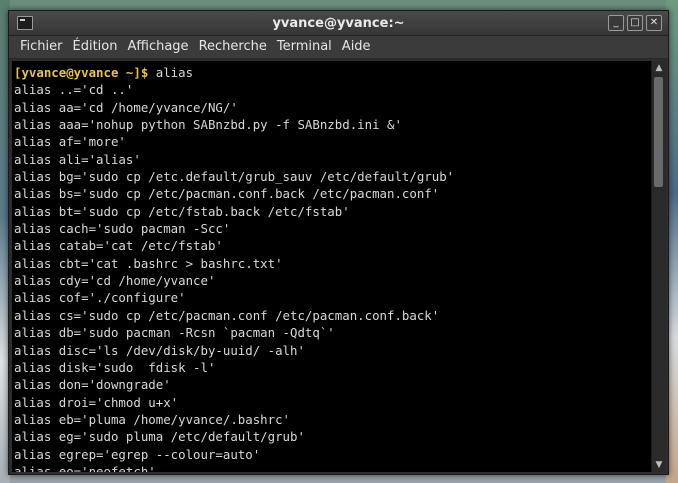 Image resolution: width=678 pixels, height=483 pixels. I want to click on terminal-line: alias eo='neofetch', so click(85, 467).